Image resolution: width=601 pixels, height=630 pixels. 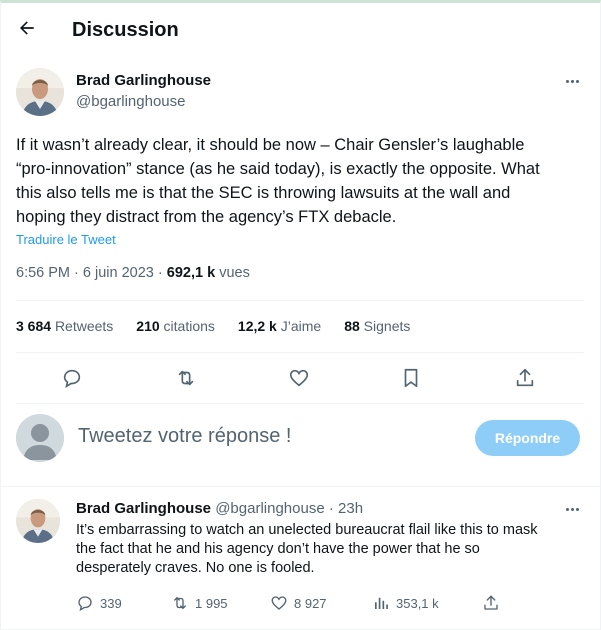 What do you see at coordinates (381, 603) in the screenshot?
I see `views-chart-icon` at bounding box center [381, 603].